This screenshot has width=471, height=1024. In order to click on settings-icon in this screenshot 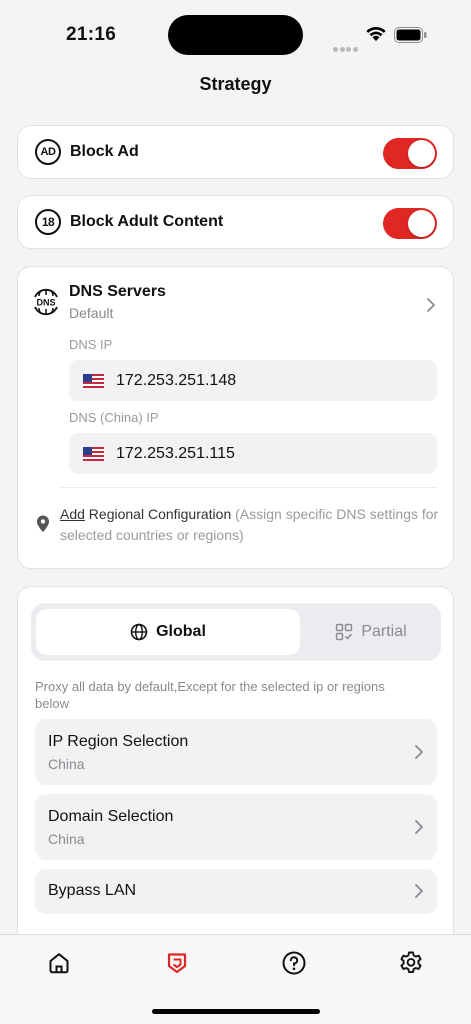, I will do `click(411, 962)`.